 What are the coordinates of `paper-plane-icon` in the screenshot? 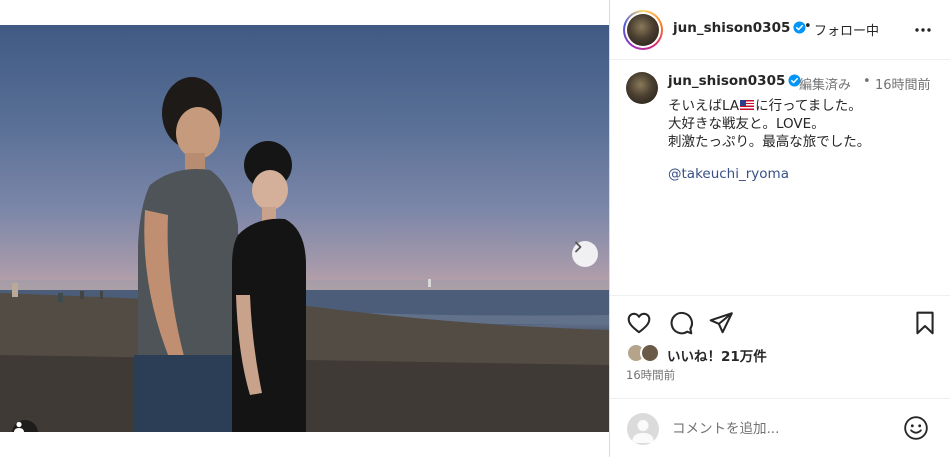 It's located at (721, 323).